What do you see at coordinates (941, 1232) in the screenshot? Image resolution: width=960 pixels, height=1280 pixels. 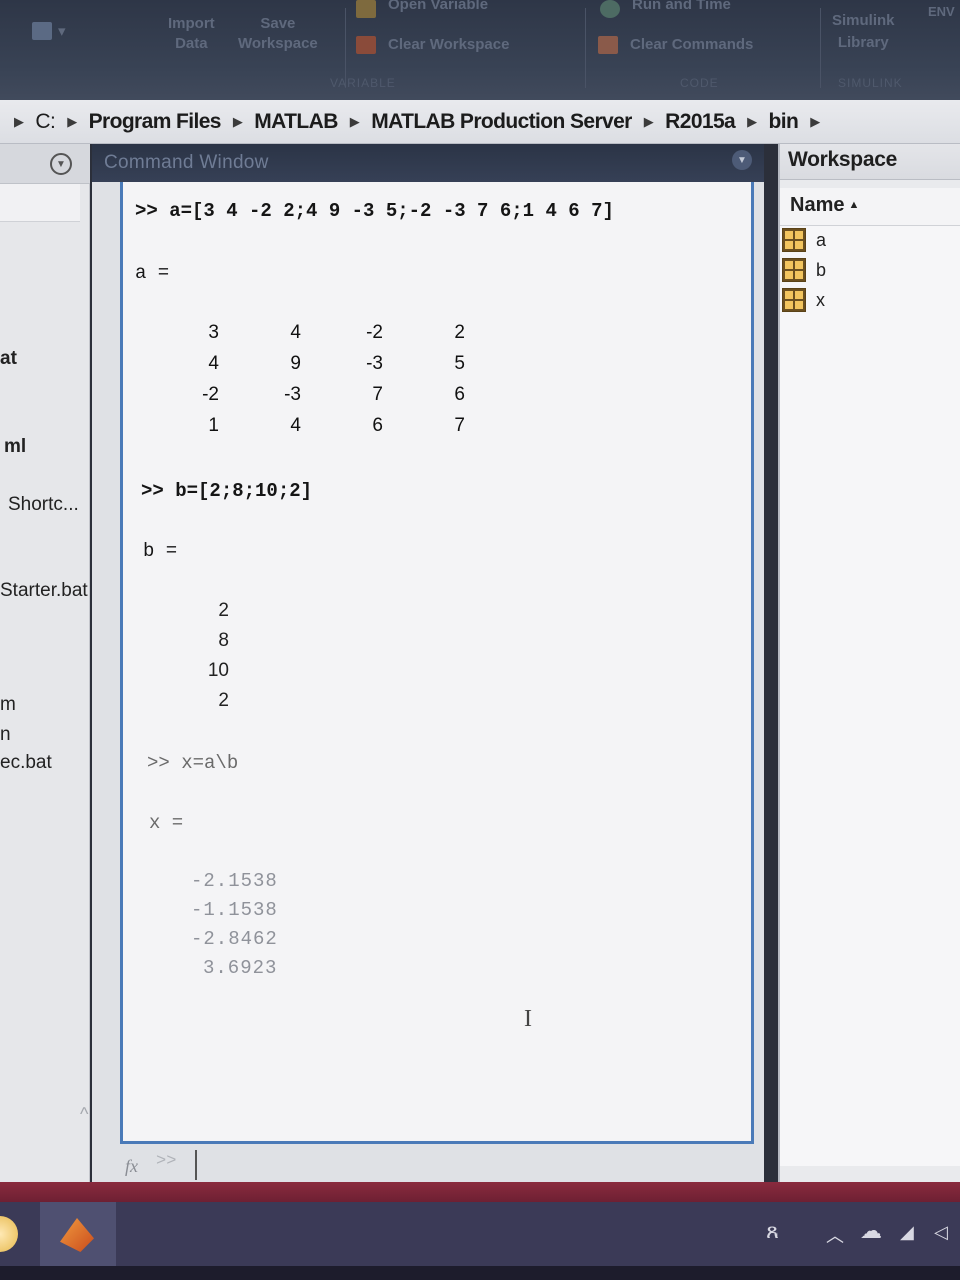 I see `speaker-icon: ◁` at bounding box center [941, 1232].